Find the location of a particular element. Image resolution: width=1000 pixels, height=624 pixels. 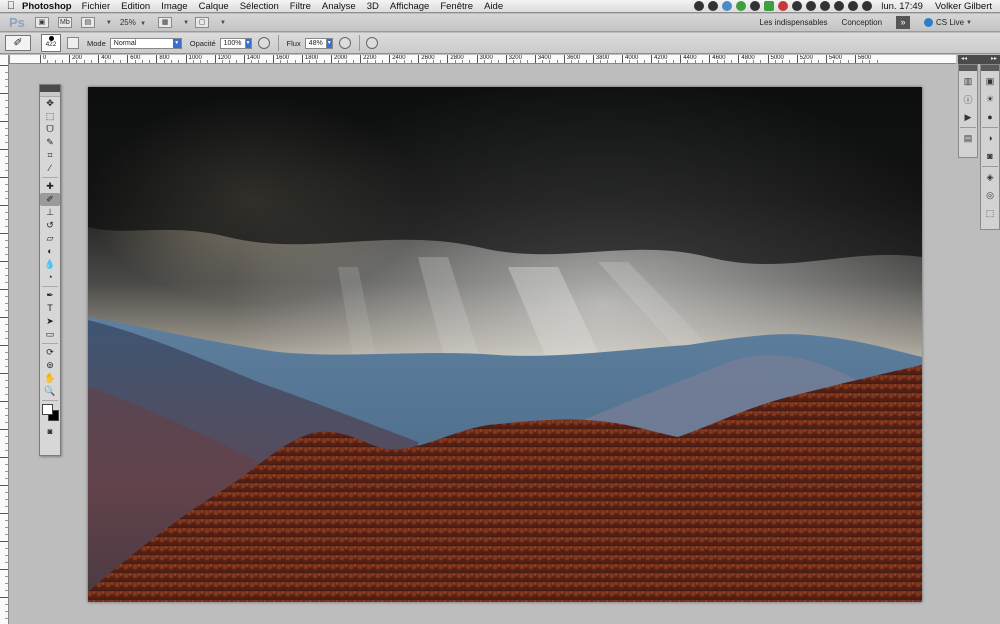

flow-slider-icon: ▼ is located at coordinates (329, 43).